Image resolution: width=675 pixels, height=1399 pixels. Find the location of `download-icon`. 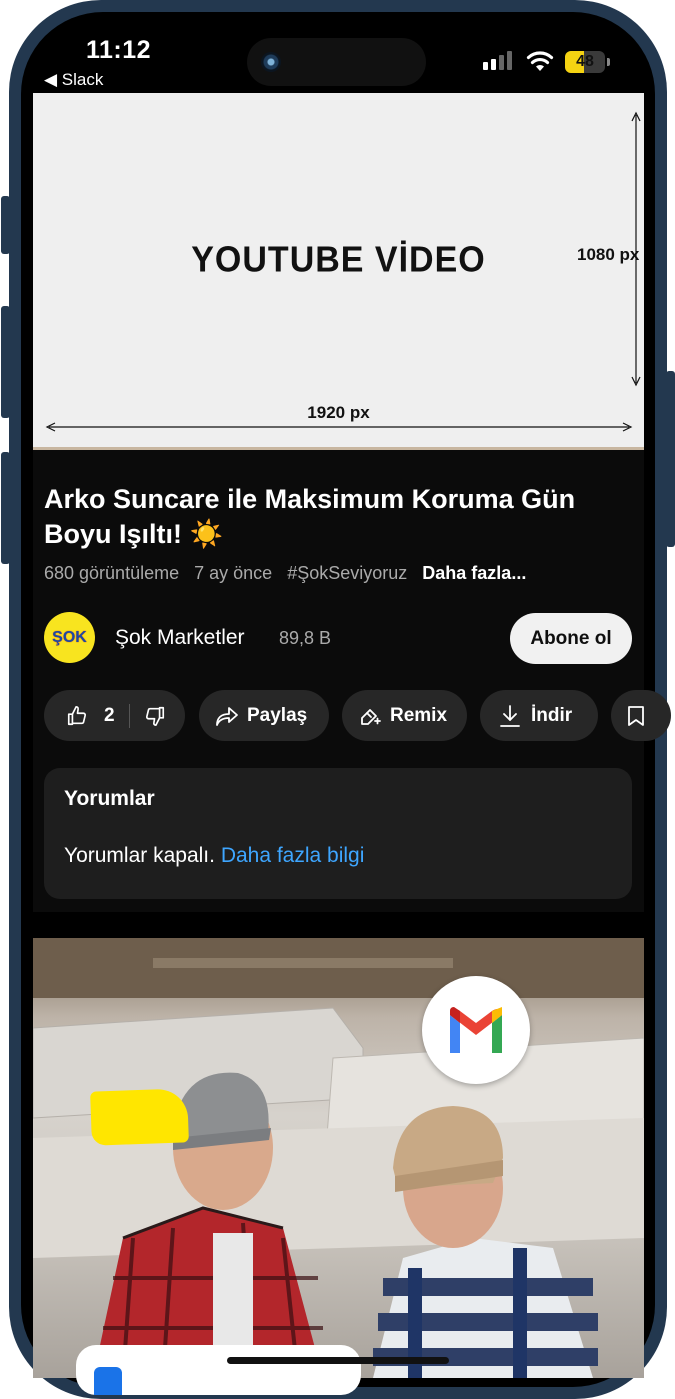

download-icon is located at coordinates (510, 715).